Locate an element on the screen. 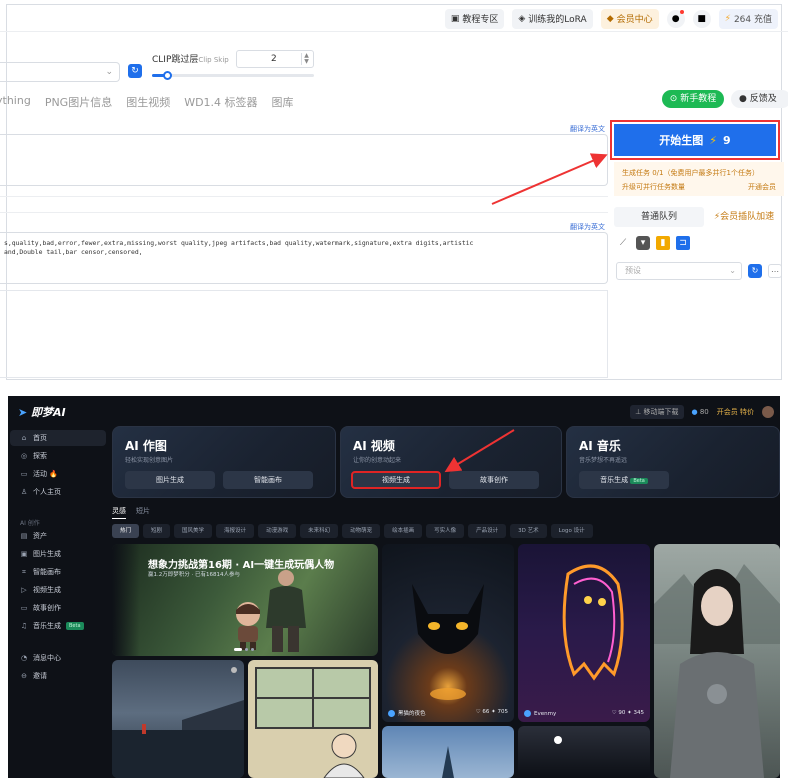 Image resolution: width=788 pixels, height=783 pixels. upgrade-parallel-link: 升级可并行任务数量 is located at coordinates (653, 187).